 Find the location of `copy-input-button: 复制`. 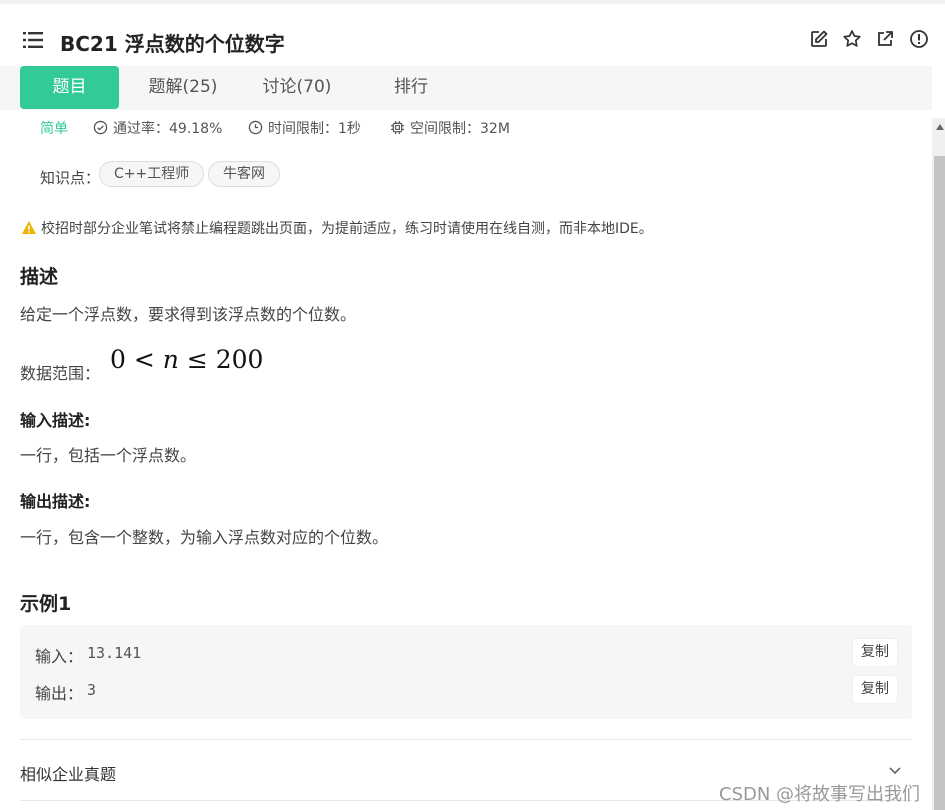

copy-input-button: 复制 is located at coordinates (875, 652).